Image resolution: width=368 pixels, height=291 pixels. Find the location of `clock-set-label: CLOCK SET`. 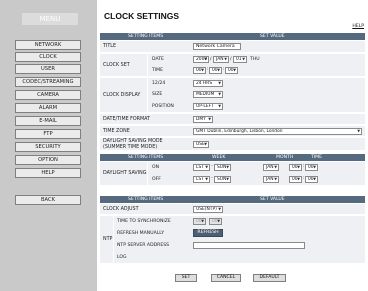

clock-set-label: CLOCK SET is located at coordinates (116, 65).